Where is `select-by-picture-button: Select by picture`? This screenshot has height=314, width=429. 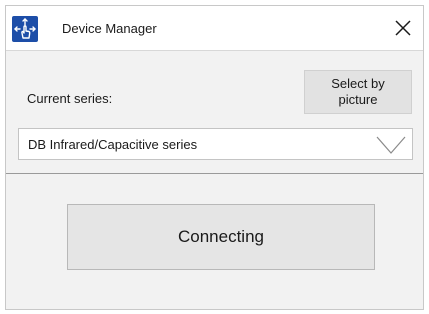
select-by-picture-button: Select by picture is located at coordinates (358, 92).